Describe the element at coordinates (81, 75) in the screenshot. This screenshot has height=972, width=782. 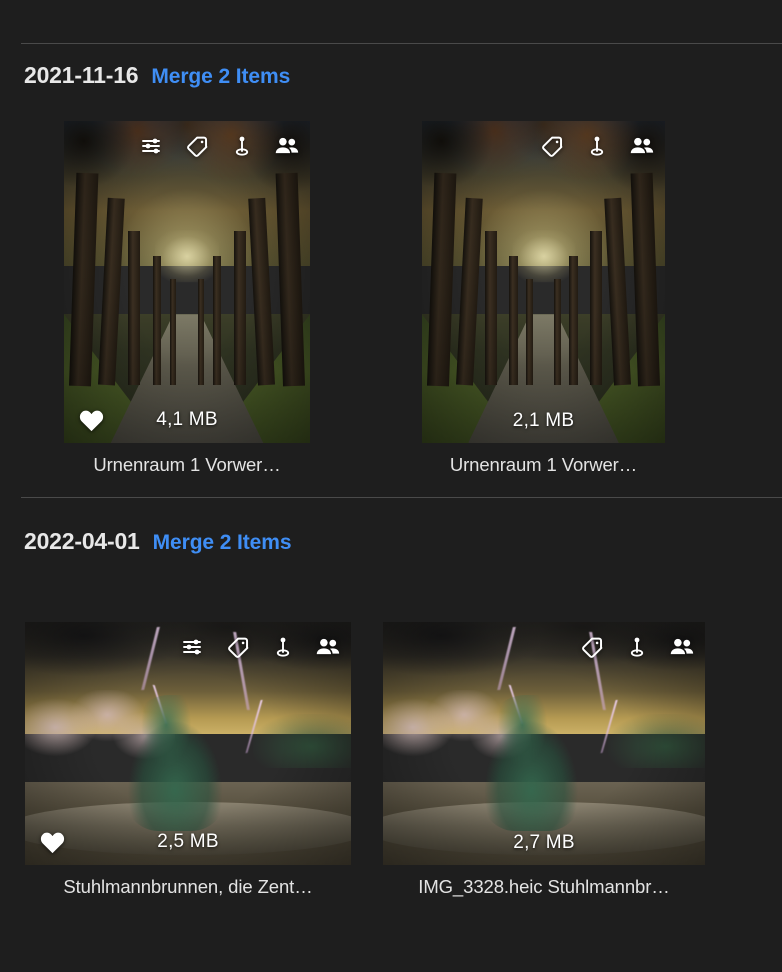
I see `group-date-label: 2021-11-16` at that location.